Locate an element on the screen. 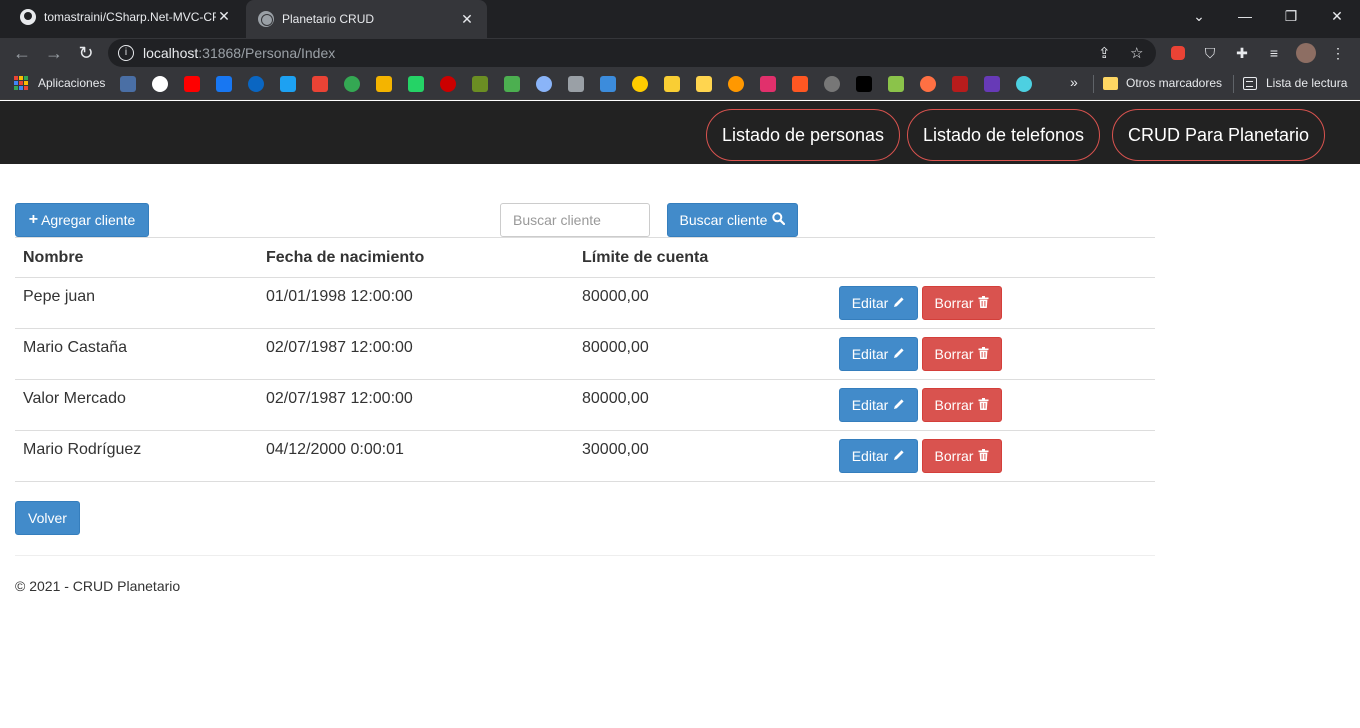 Image resolution: width=1360 pixels, height=728 pixels. cell-fecha: 04/12/2000 0:00:01 is located at coordinates (335, 449).